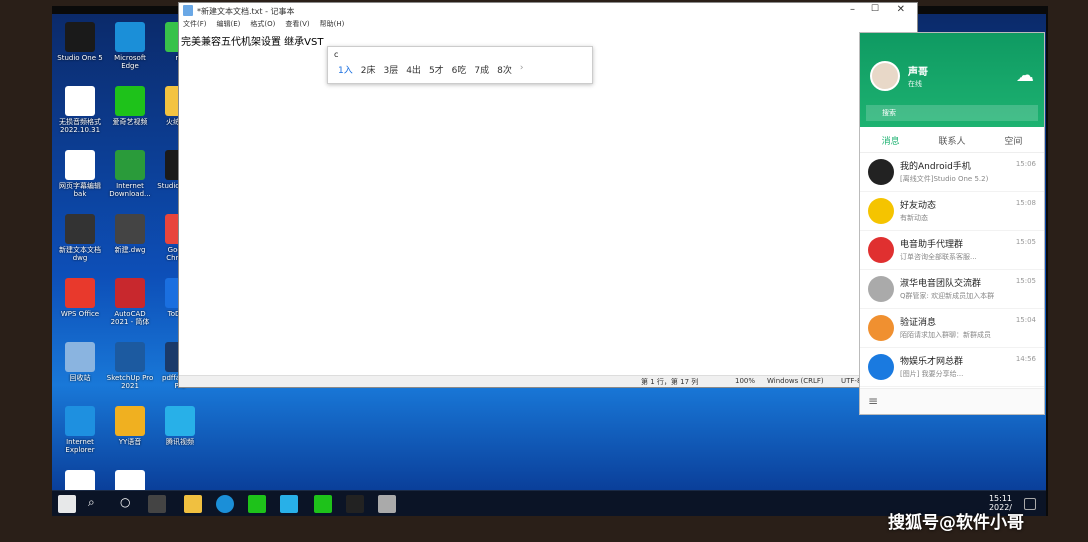  What do you see at coordinates (130, 122) in the screenshot?
I see `desktop-icon-label: 爱奇艺视频` at bounding box center [130, 122].